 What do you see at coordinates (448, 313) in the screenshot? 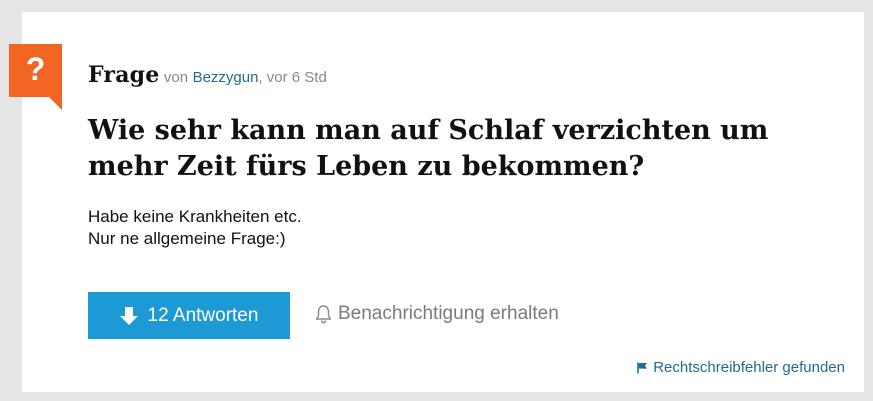
I see `notification-label: Benachrichtigung erhalten` at bounding box center [448, 313].